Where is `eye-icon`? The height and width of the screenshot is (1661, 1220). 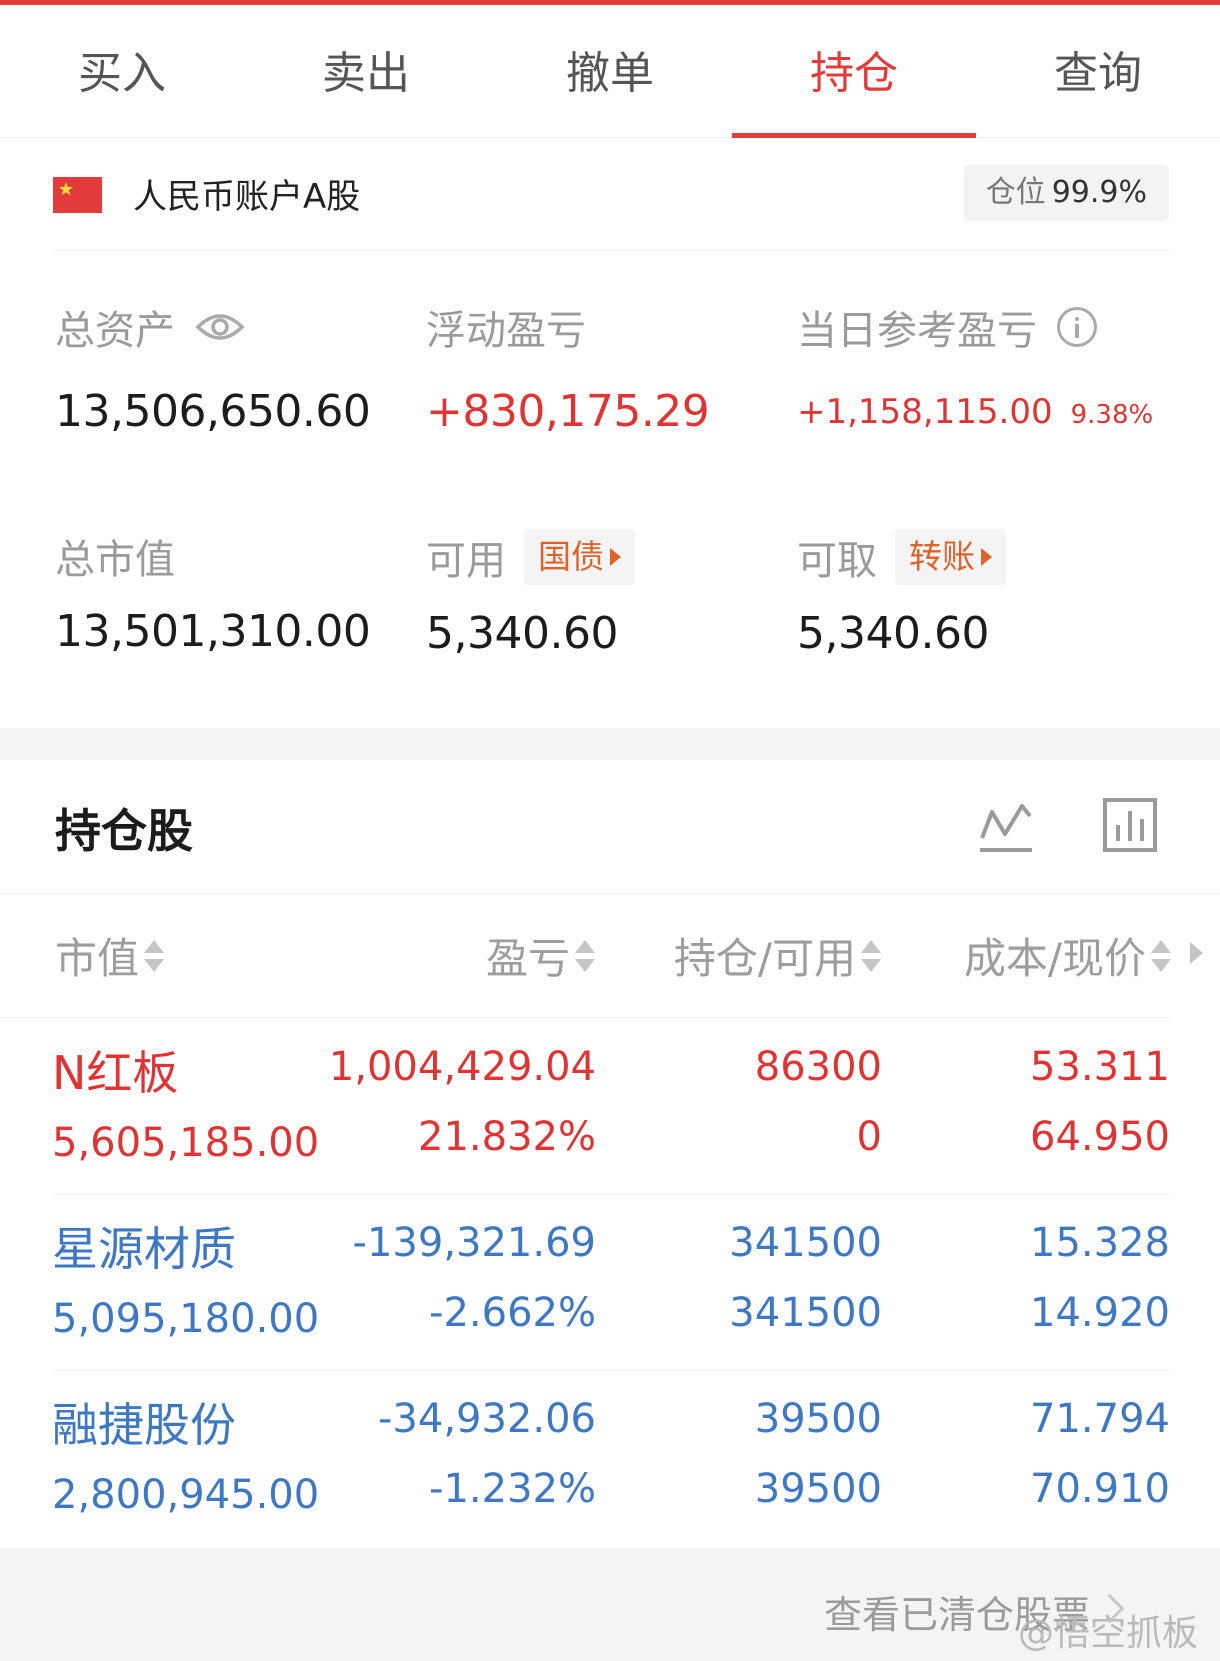 eye-icon is located at coordinates (220, 327).